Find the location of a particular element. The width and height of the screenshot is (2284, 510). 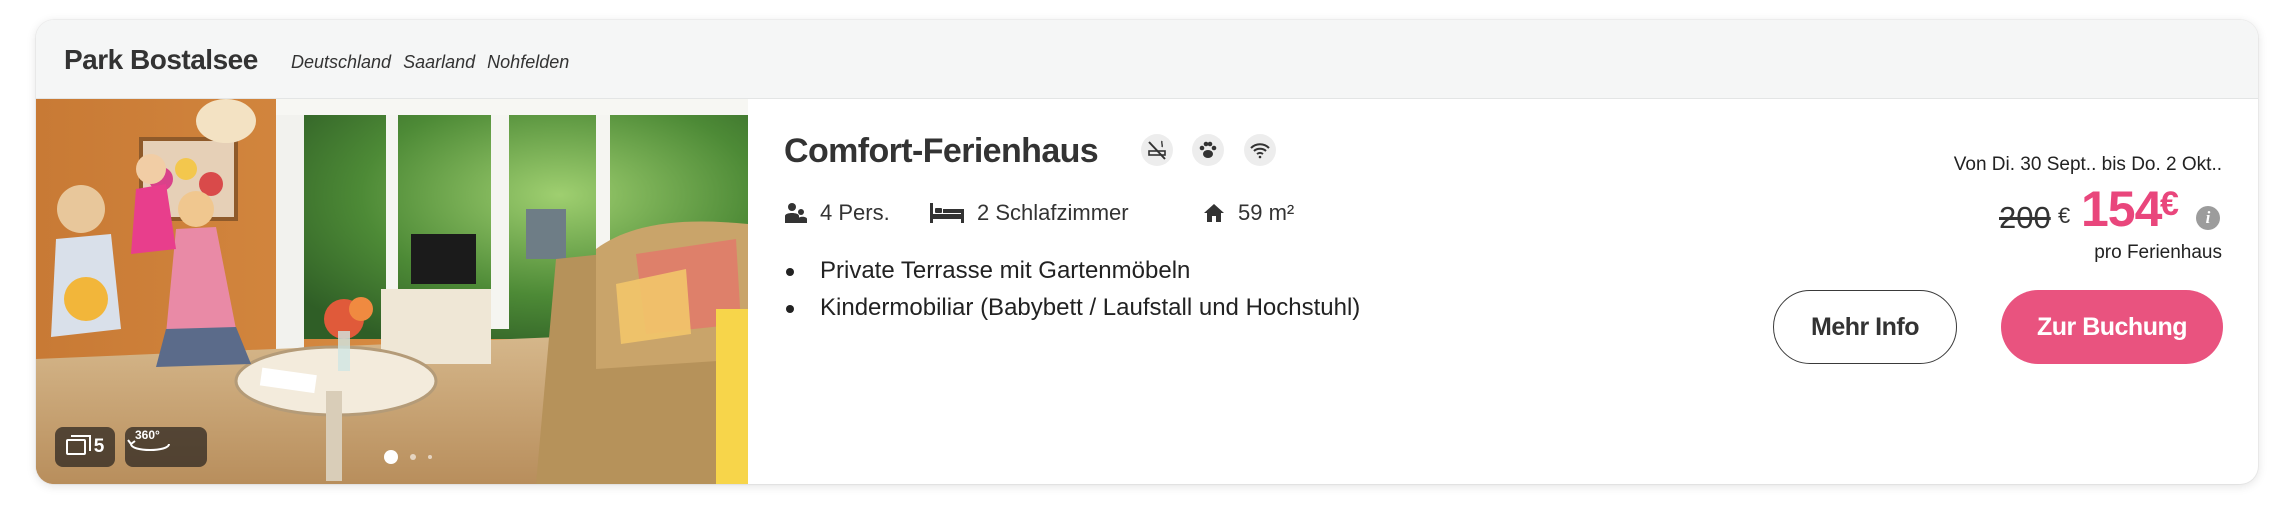

panorama-360-button: 360° is located at coordinates (166, 447).